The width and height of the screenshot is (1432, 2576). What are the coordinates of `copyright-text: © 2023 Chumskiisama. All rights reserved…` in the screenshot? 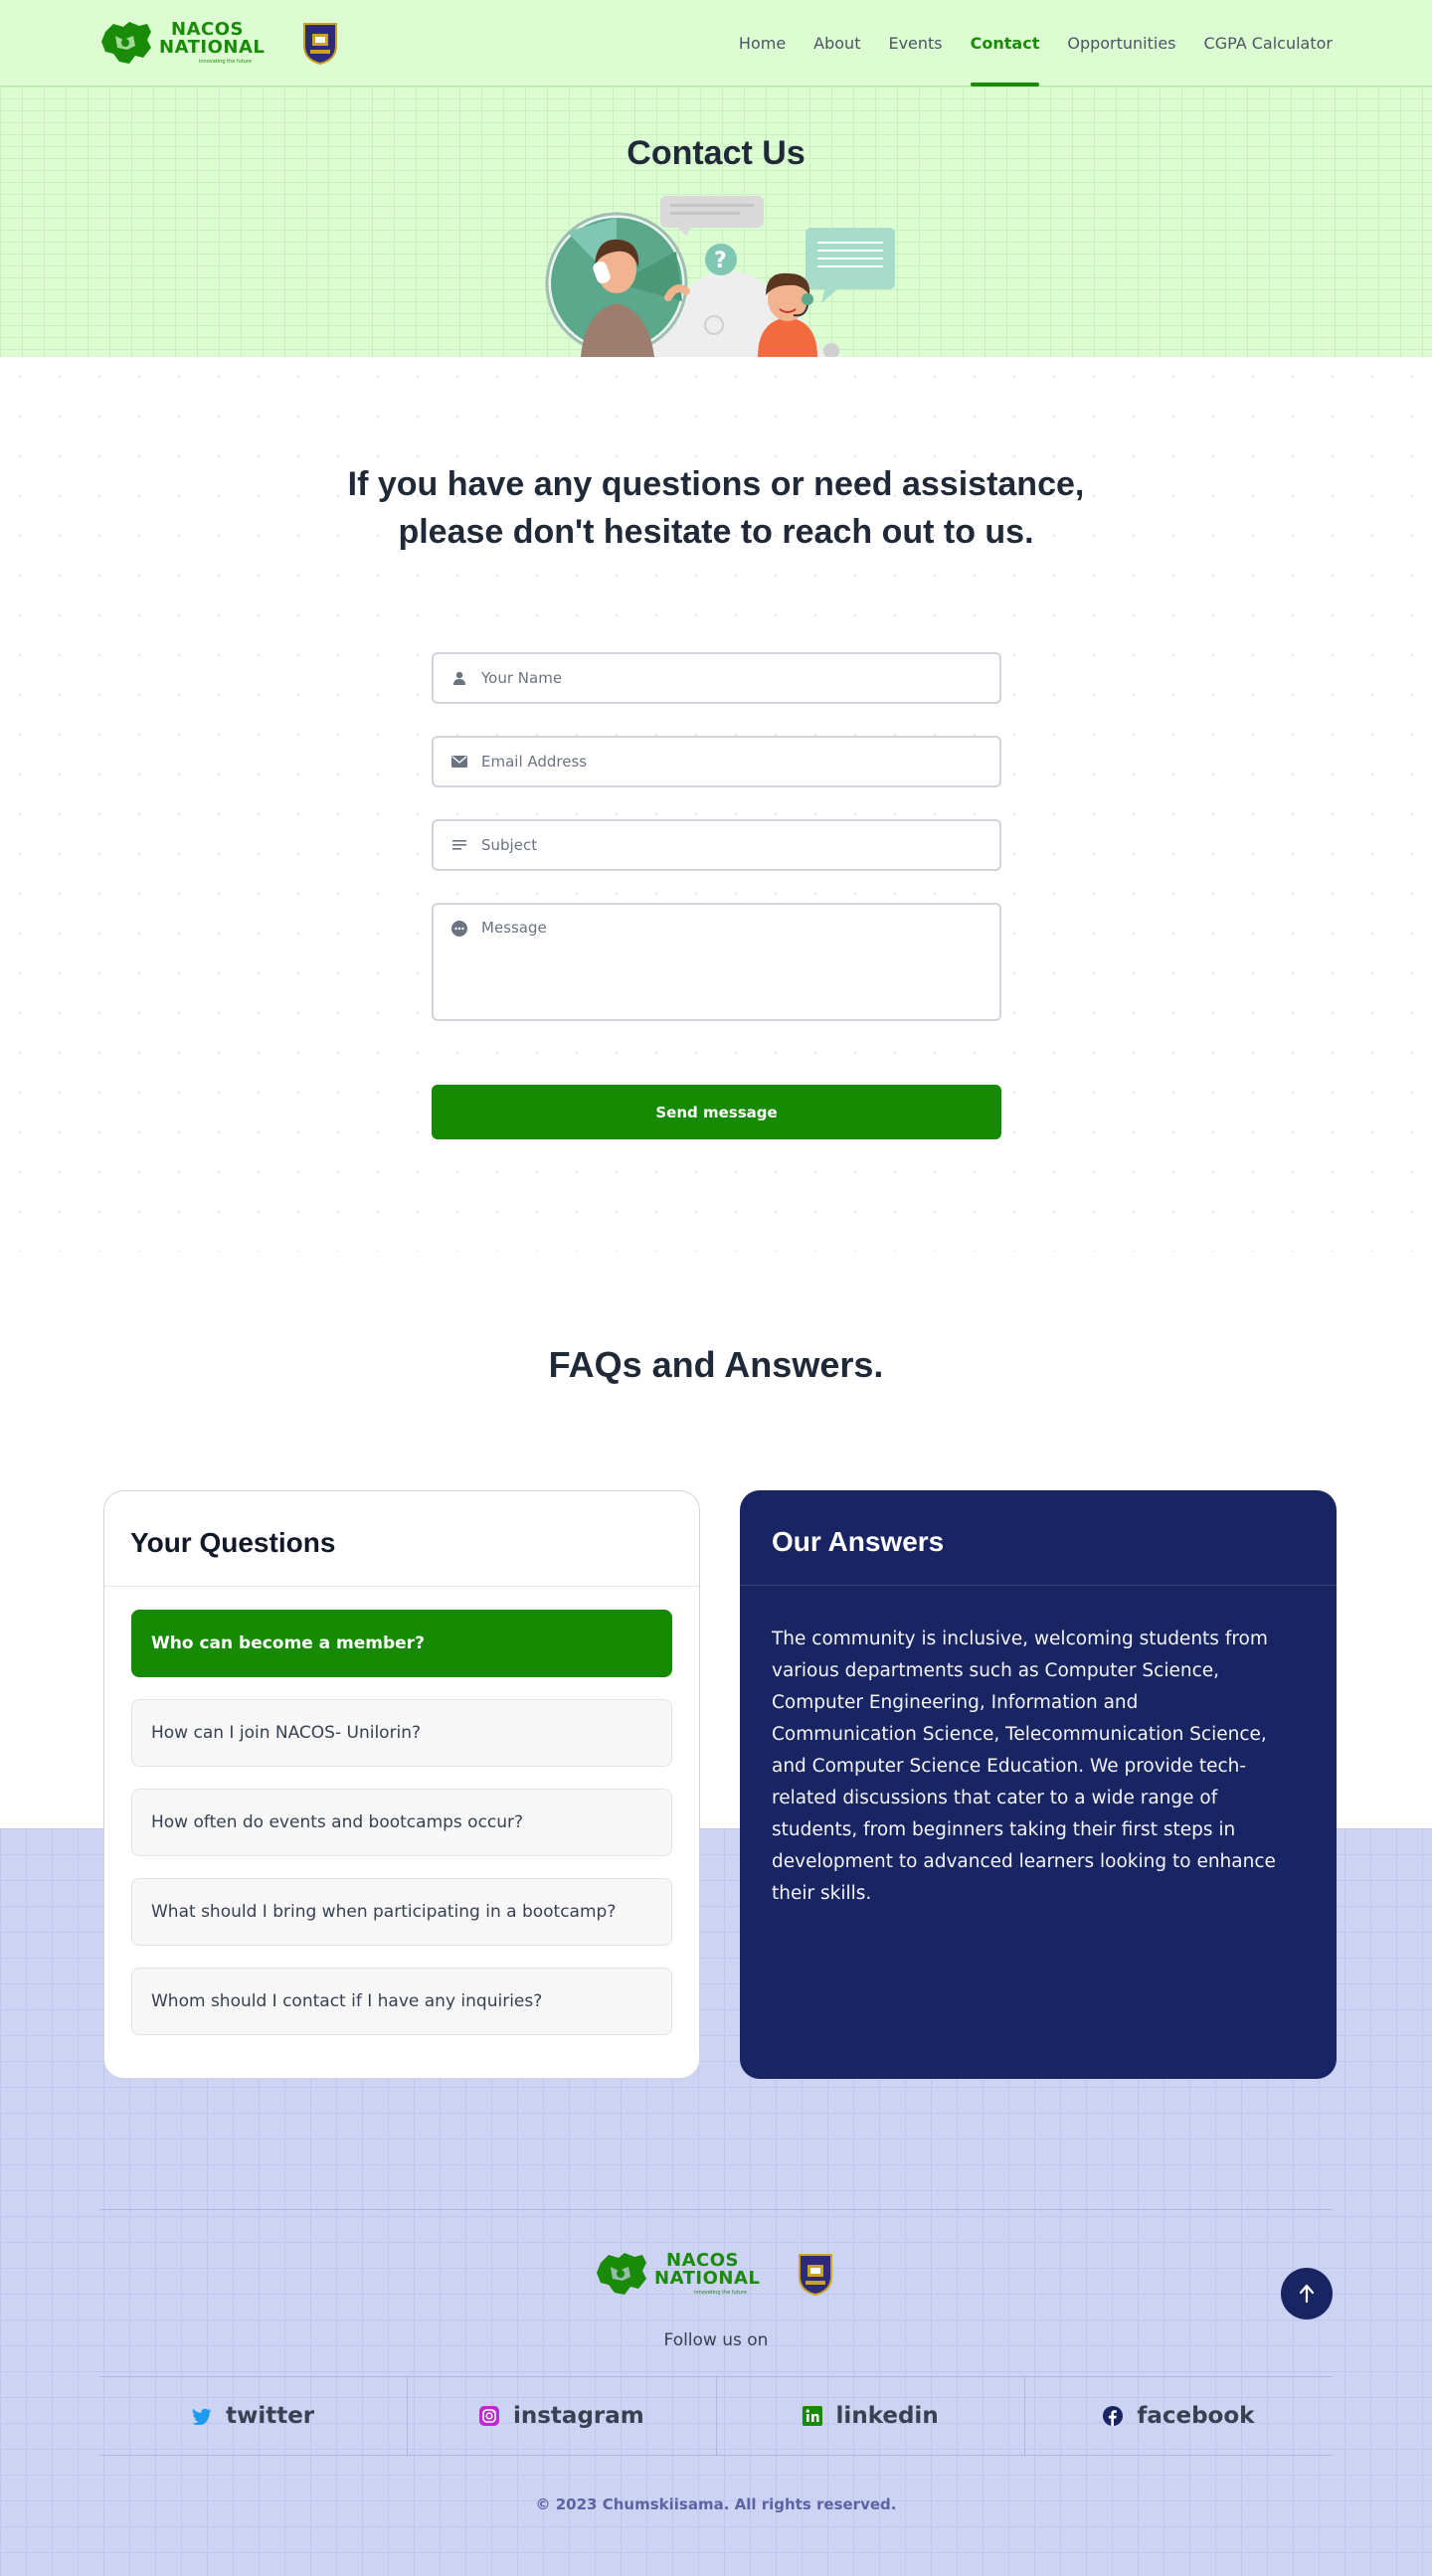 It's located at (716, 2504).